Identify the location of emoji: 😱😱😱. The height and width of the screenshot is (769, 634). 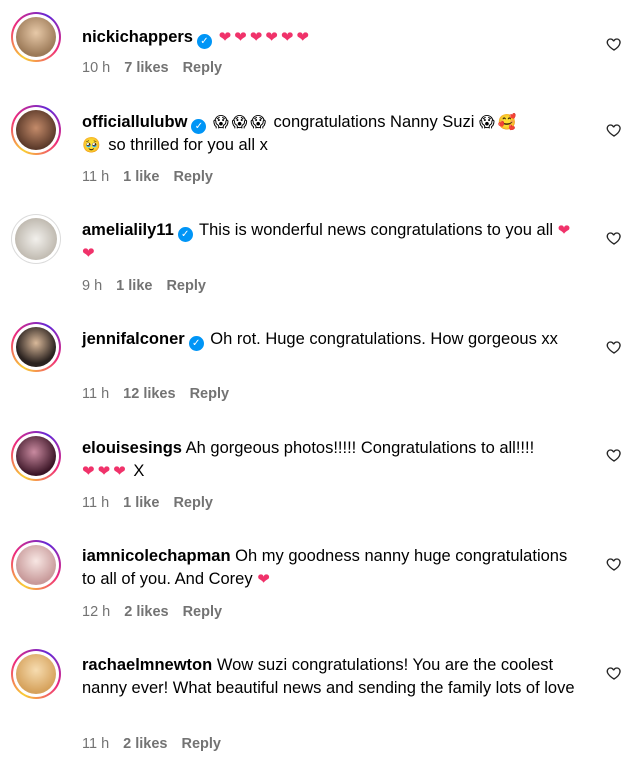
(241, 122).